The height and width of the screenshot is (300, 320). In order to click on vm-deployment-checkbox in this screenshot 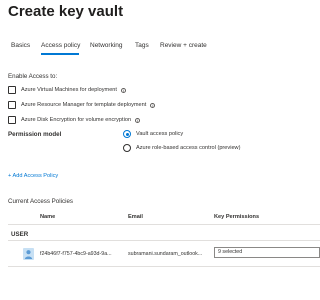, I will do `click(12, 90)`.